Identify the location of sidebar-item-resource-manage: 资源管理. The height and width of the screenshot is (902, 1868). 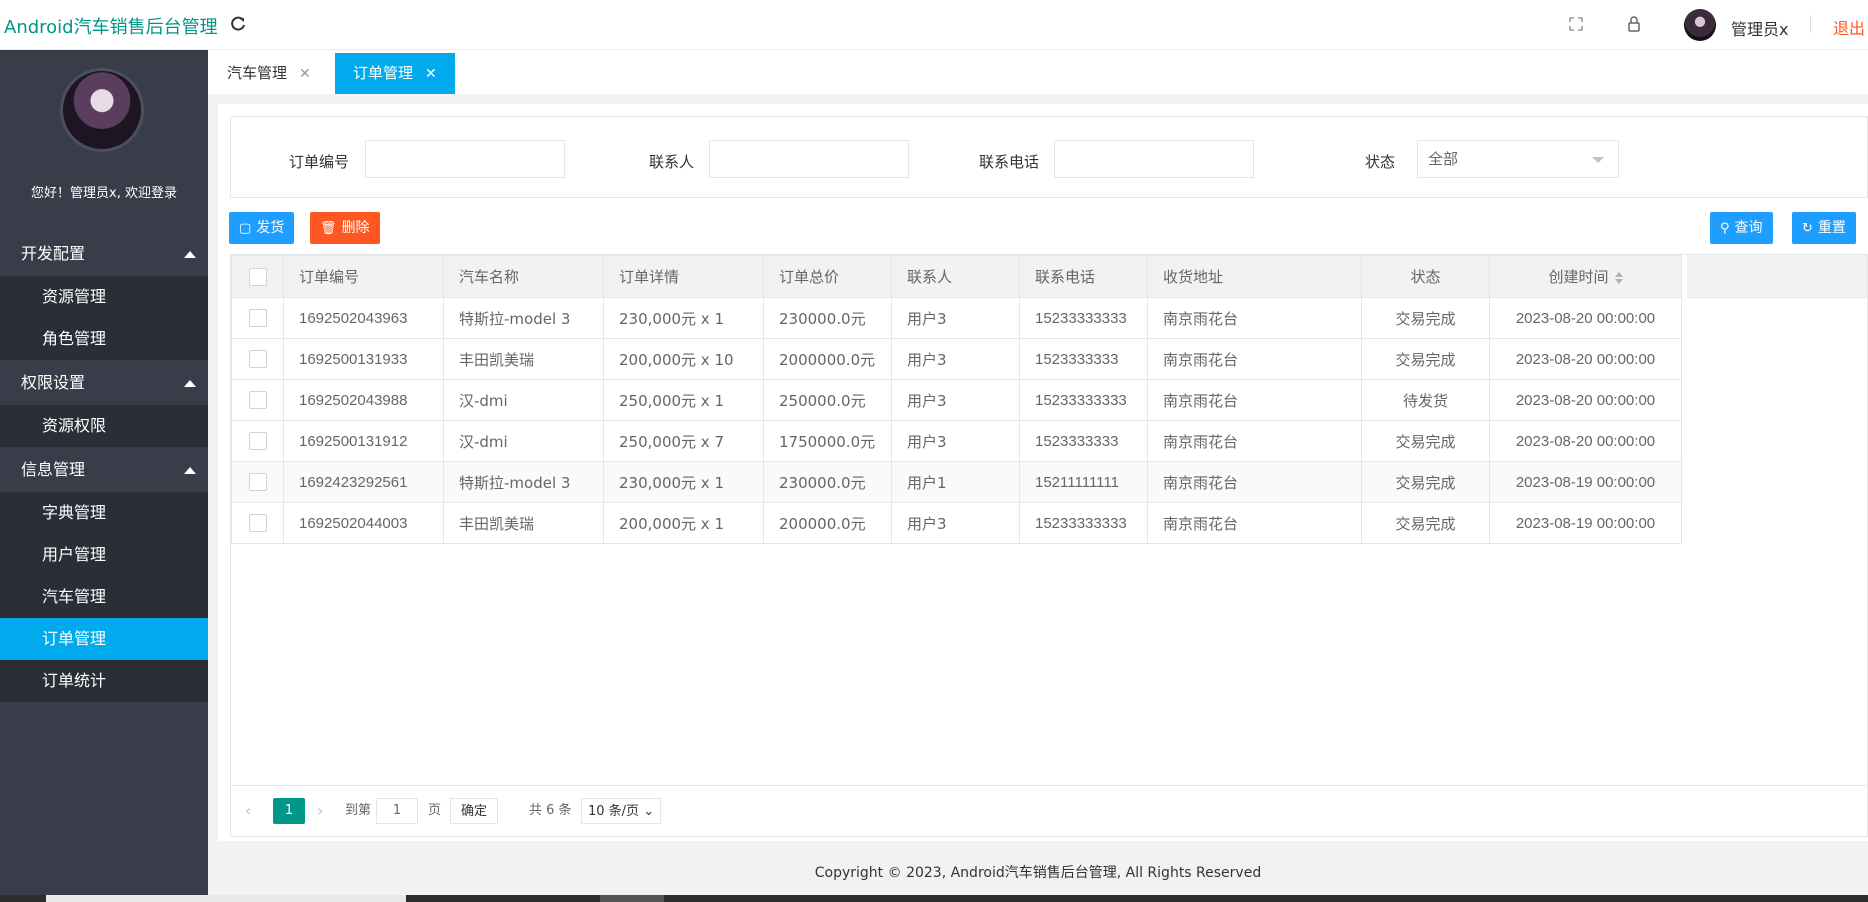
(104, 297).